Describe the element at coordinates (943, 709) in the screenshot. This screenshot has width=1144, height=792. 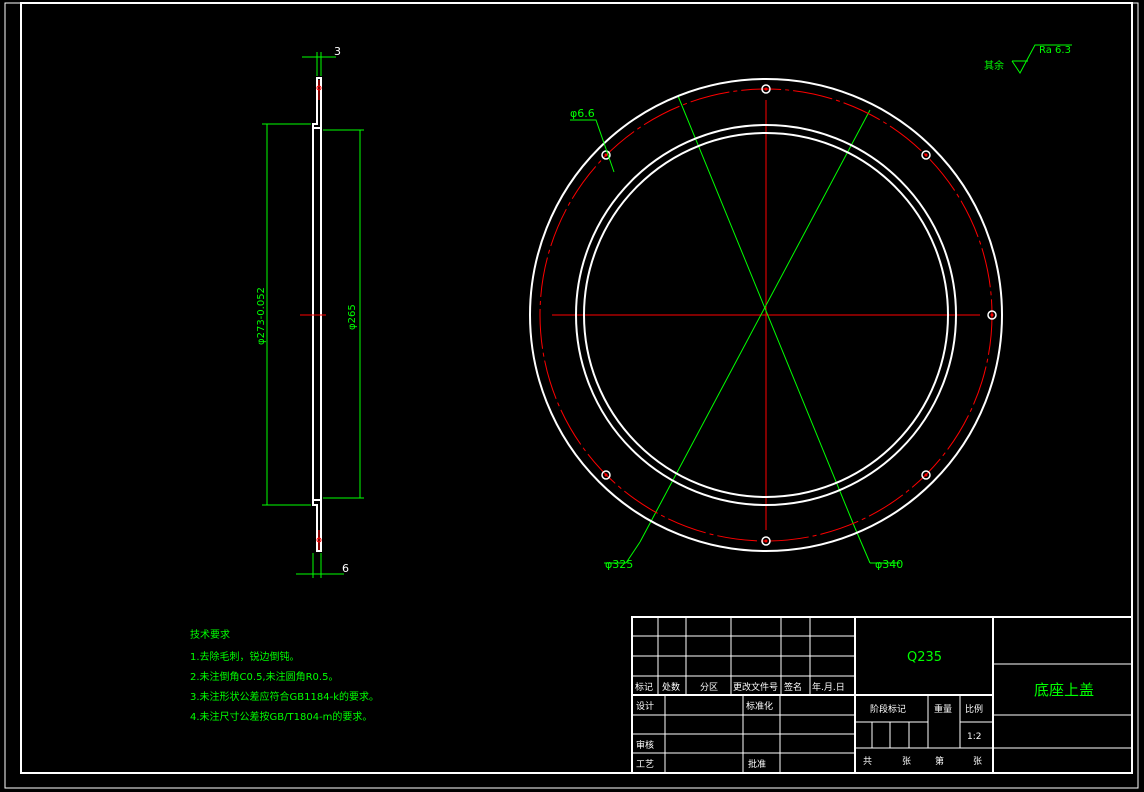
I see `weight-label: 重量` at that location.